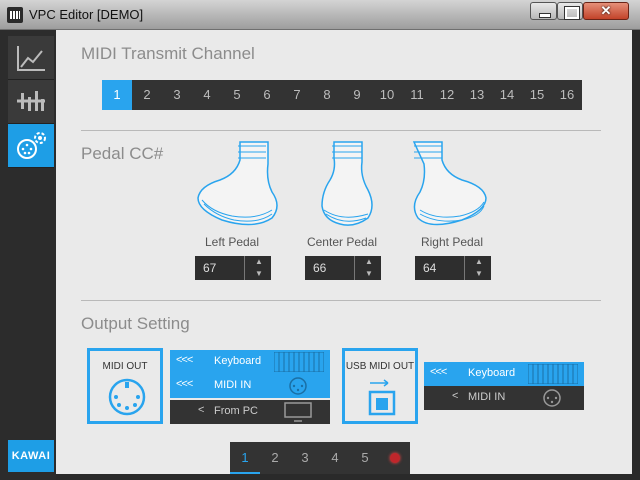  I want to click on maximize-button, so click(570, 11).